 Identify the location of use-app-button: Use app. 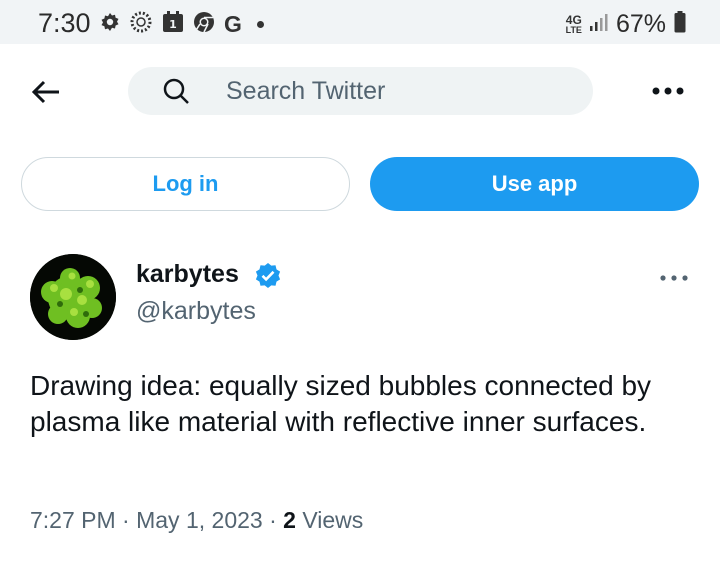
(534, 184).